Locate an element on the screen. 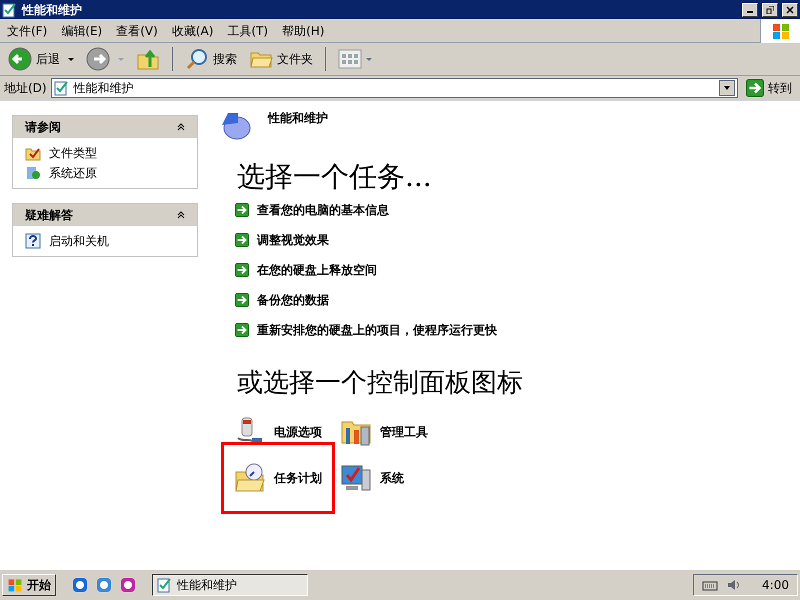 The width and height of the screenshot is (800, 600). panel-title: 疑难解答 is located at coordinates (49, 215).